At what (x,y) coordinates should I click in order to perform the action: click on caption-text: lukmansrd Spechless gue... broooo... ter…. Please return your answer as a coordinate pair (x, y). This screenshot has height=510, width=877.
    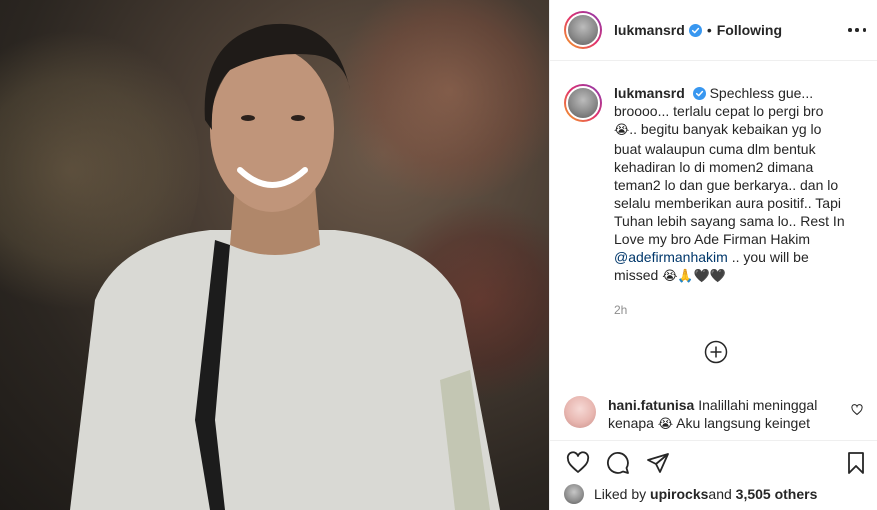
    Looking at the image, I should click on (732, 185).